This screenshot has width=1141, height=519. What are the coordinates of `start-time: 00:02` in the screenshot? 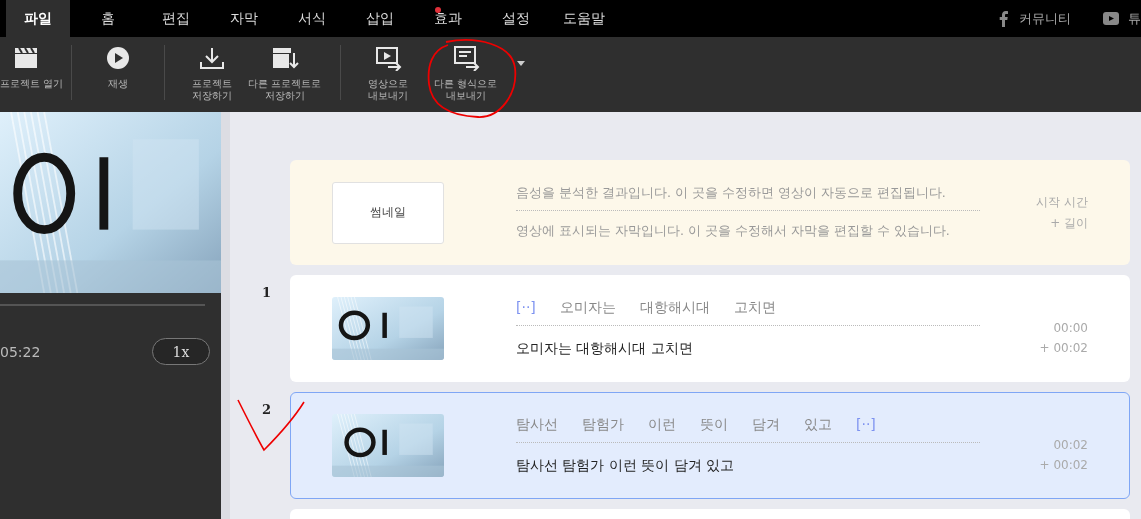 It's located at (1070, 444).